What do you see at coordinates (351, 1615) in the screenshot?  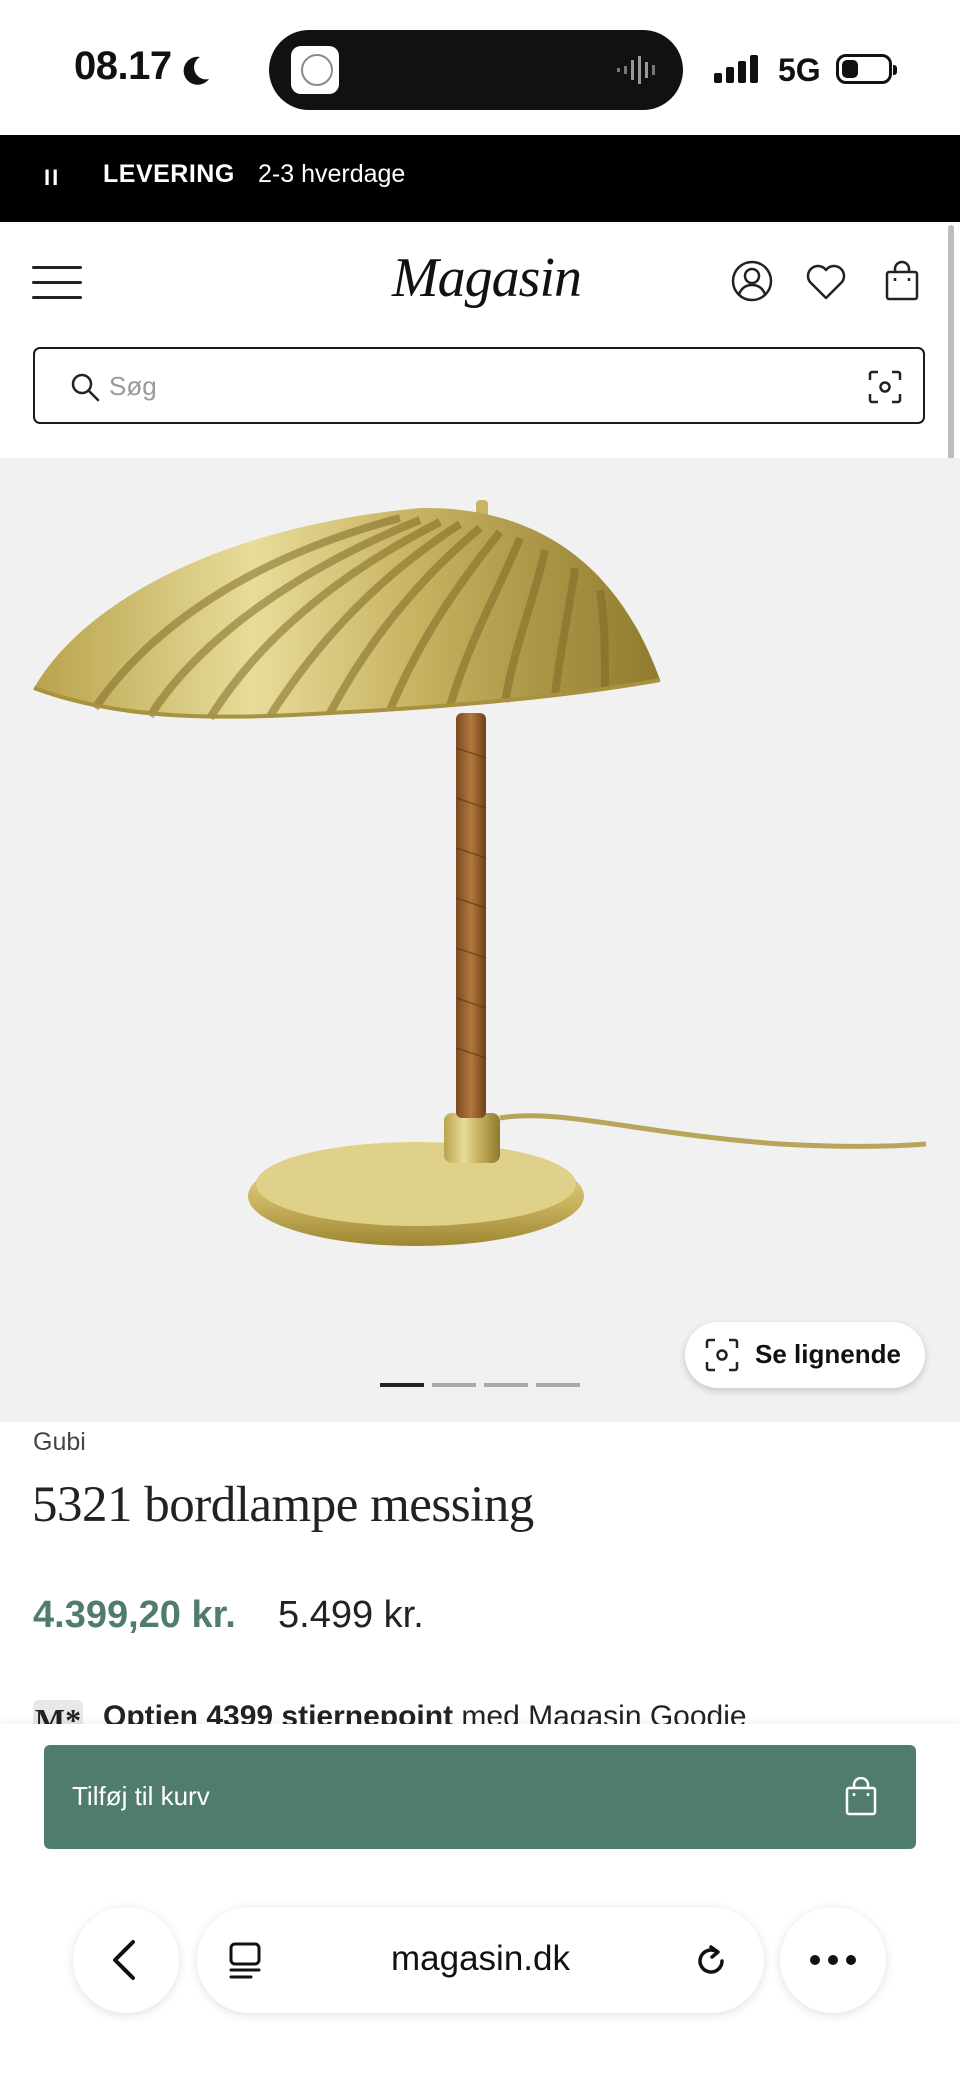 I see `original-price: 5.499 kr.` at bounding box center [351, 1615].